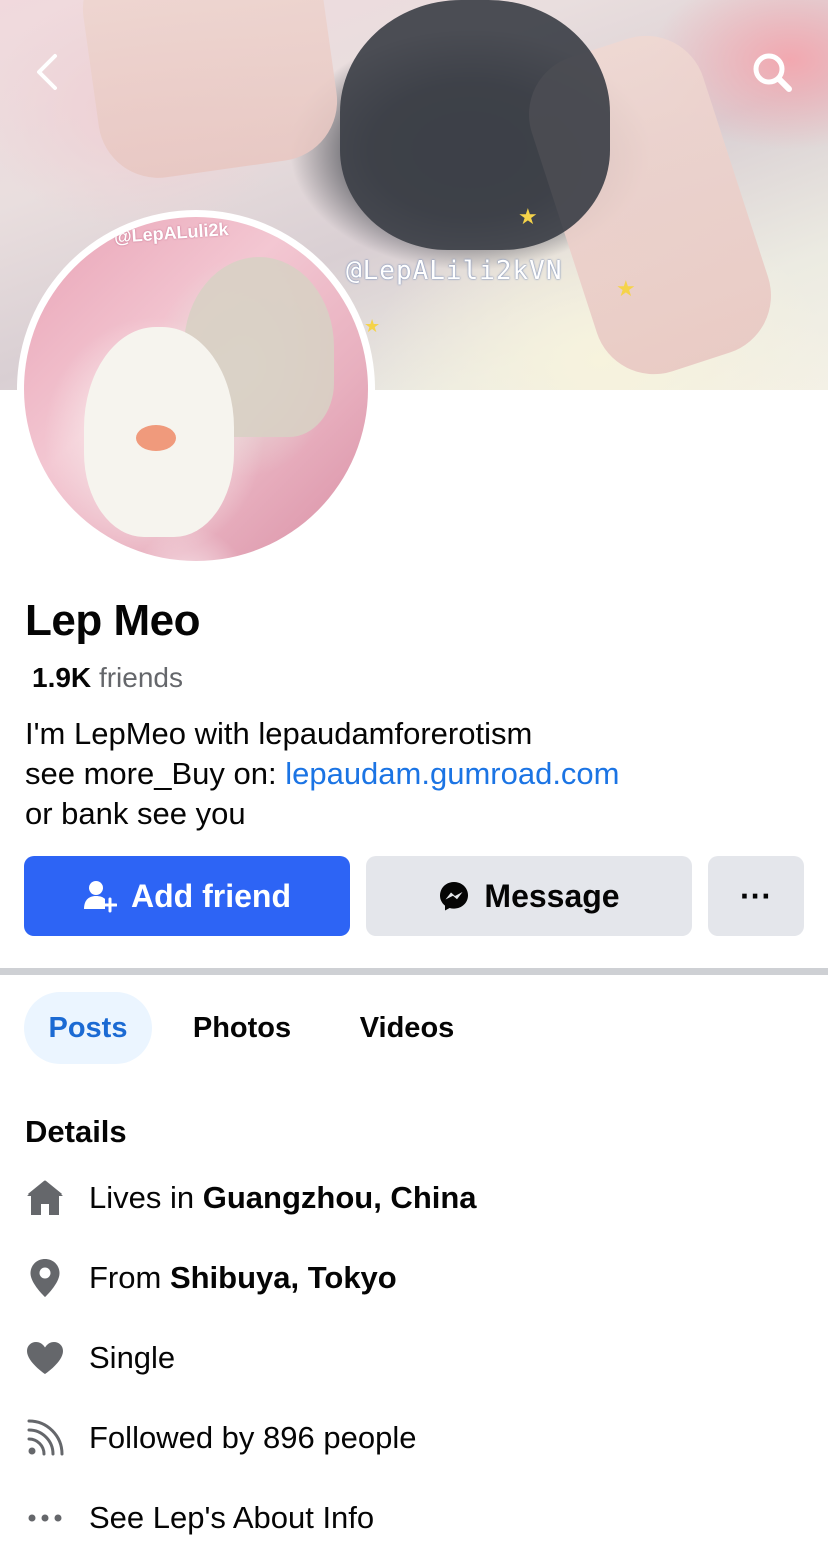 This screenshot has width=828, height=1543. I want to click on detail-text: From Shibuya, Tokyo, so click(243, 1278).